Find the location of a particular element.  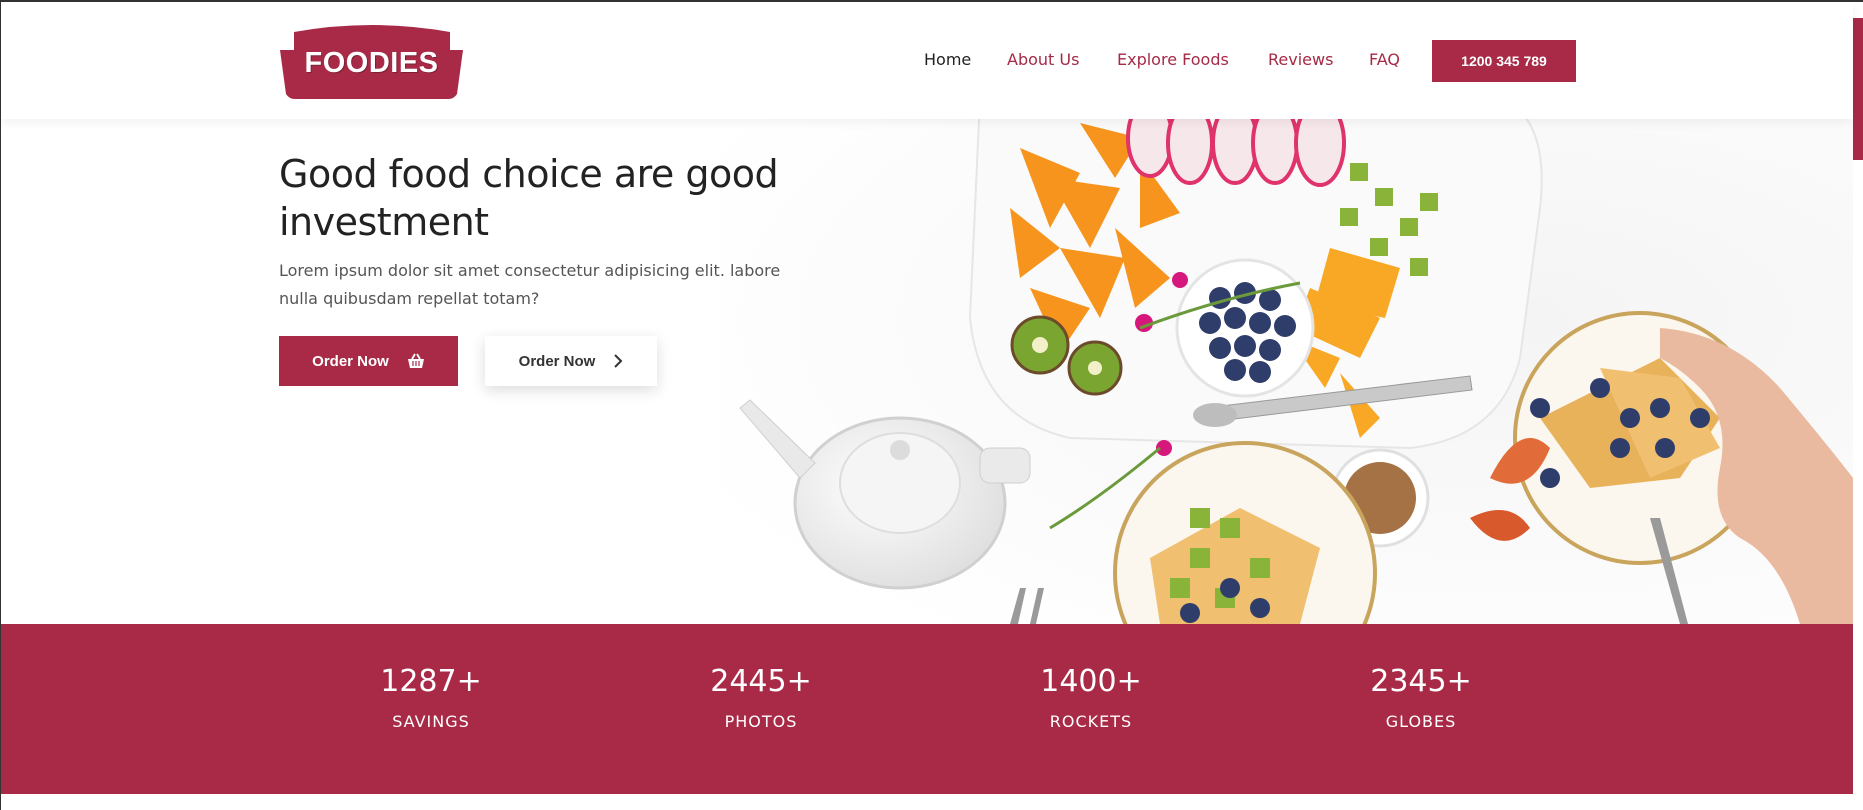

site-logo: FOODIES is located at coordinates (371, 61).